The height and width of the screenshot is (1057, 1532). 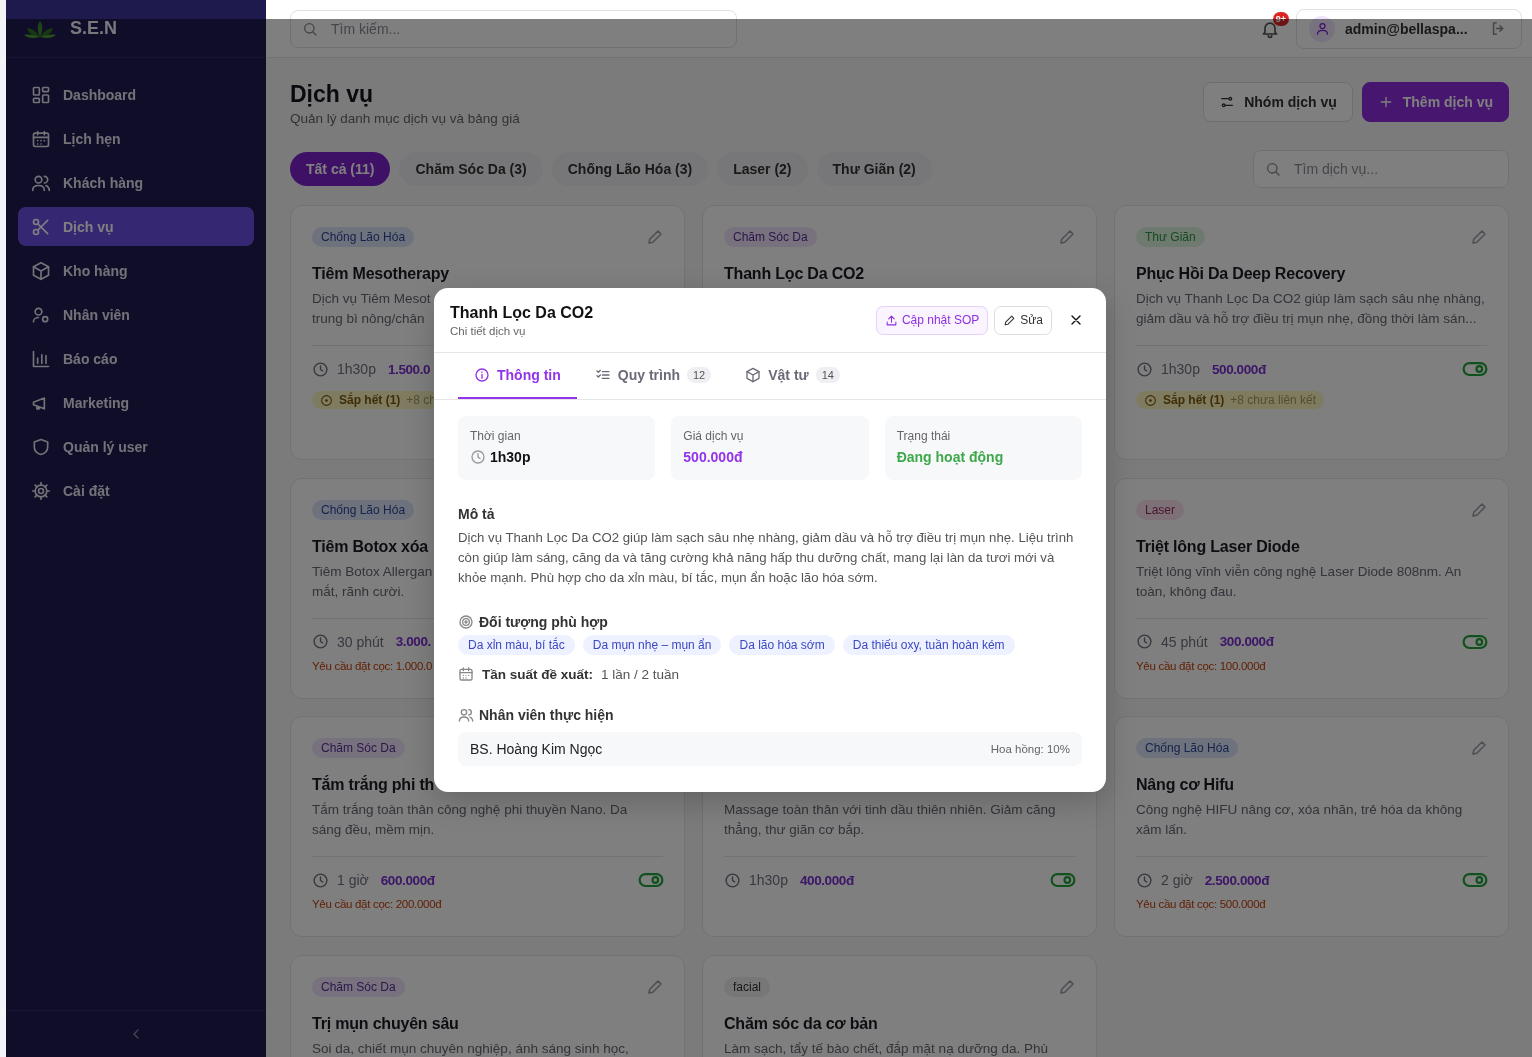 I want to click on service-title: Nâng cơ Hifu, so click(x=1185, y=785).